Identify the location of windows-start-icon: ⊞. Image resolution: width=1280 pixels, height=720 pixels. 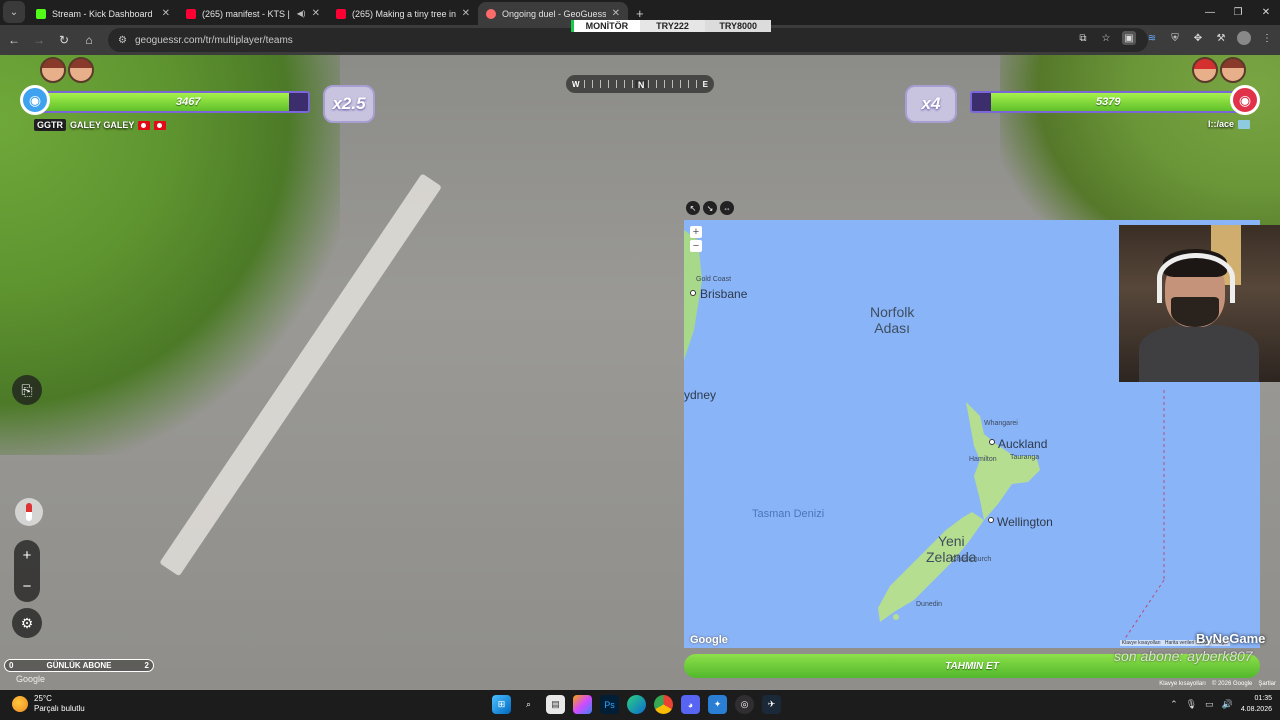
(501, 704).